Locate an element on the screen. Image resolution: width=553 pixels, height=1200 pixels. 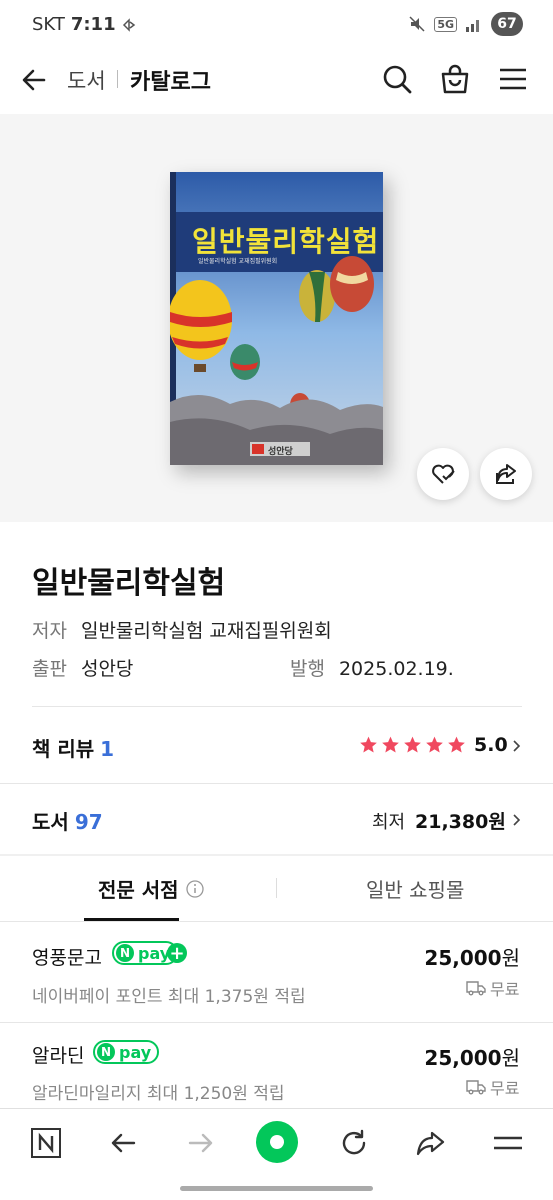
green-dot-icon is located at coordinates (277, 1142).